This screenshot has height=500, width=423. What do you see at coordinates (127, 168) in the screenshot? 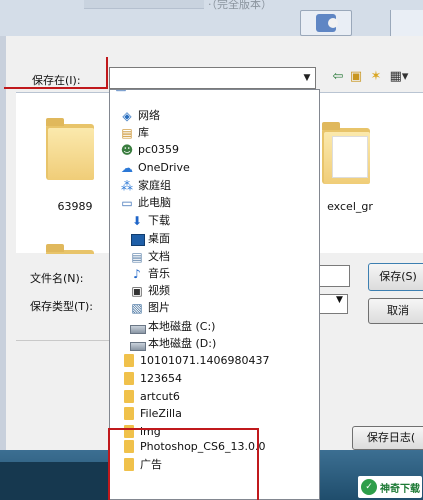
I see `cloud-icon: ☁` at bounding box center [127, 168].